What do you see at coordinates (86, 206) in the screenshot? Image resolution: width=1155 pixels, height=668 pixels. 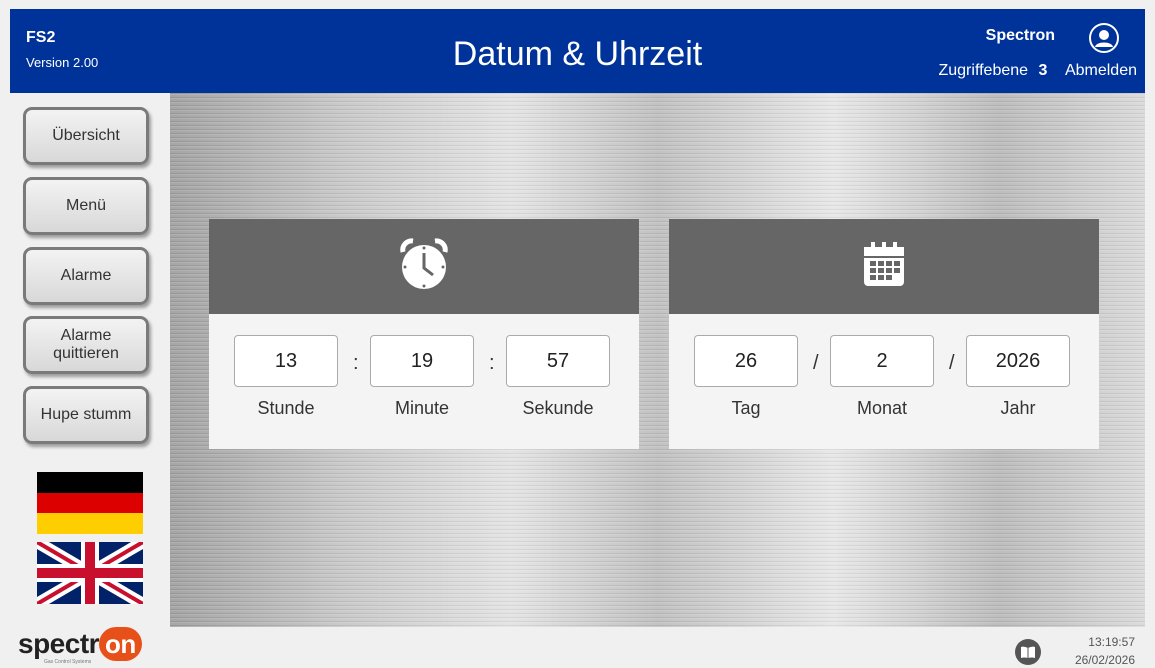 I see `menu-button: Menü` at bounding box center [86, 206].